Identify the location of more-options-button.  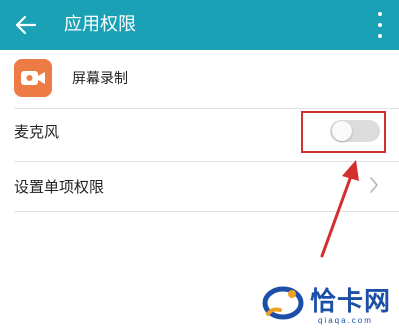
(380, 25).